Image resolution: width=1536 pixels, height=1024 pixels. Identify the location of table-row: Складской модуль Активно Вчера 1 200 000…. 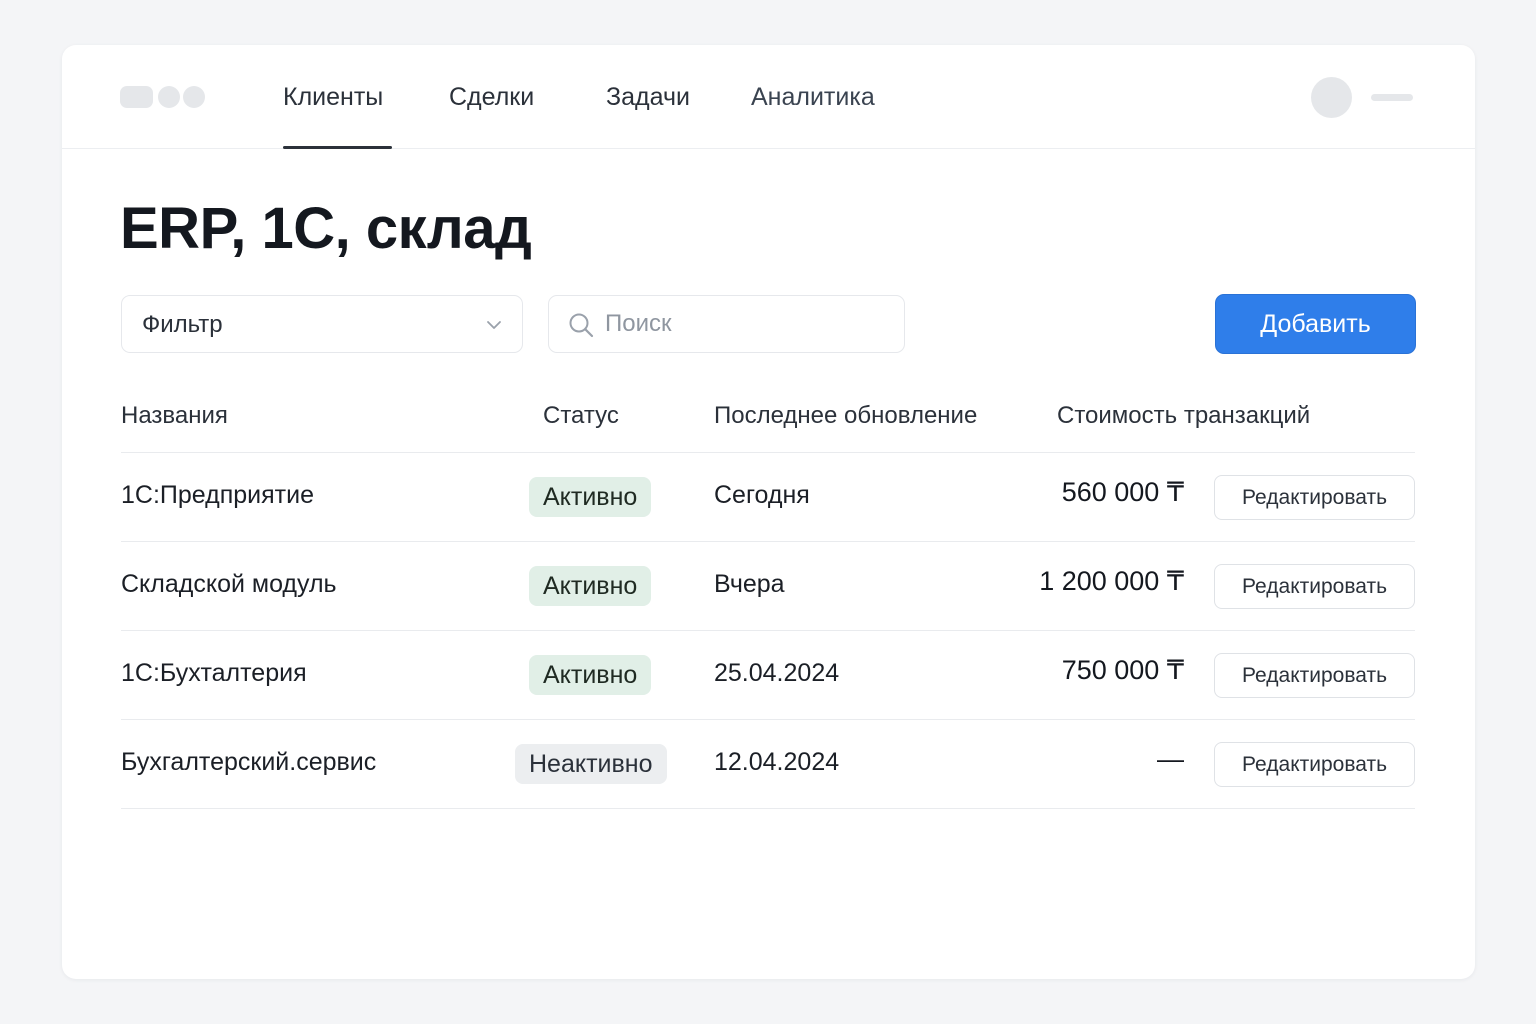
(768, 586).